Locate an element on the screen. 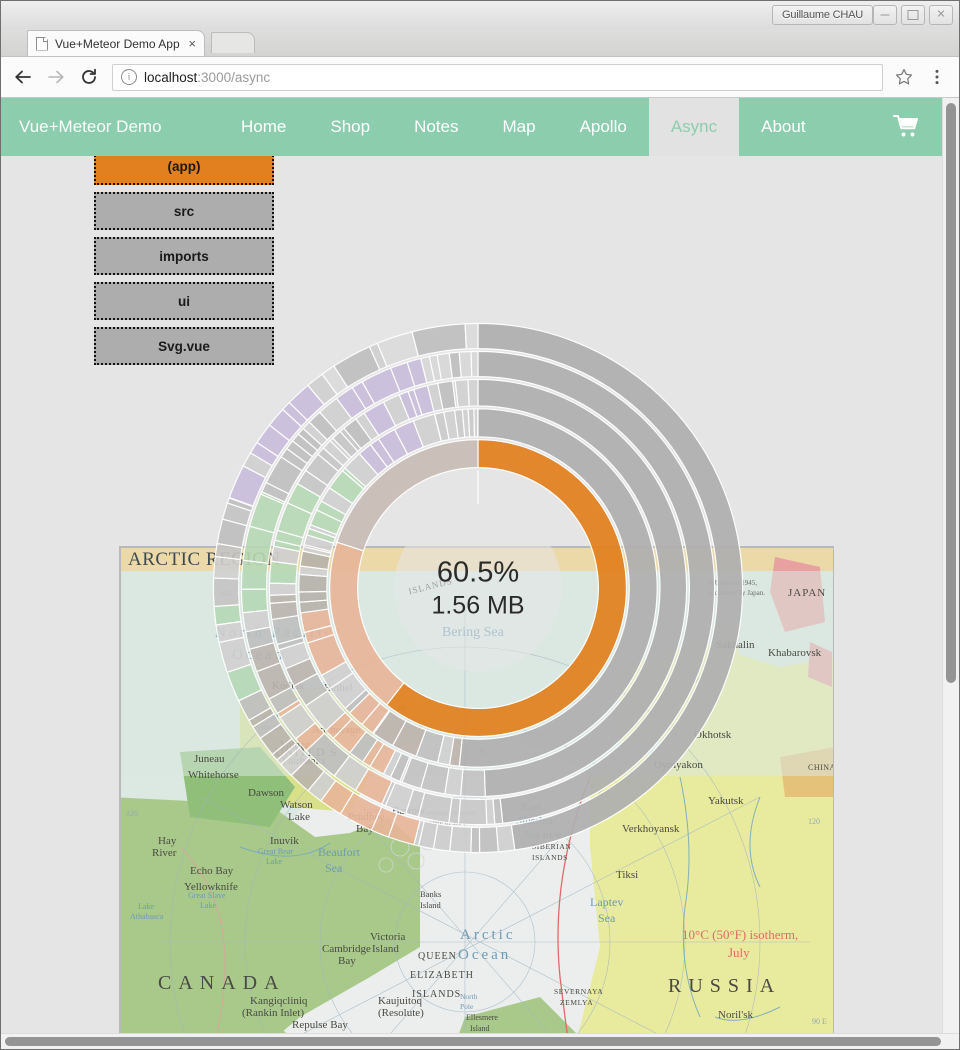 The width and height of the screenshot is (960, 1050). breadcrumb-app: (app) is located at coordinates (184, 170).